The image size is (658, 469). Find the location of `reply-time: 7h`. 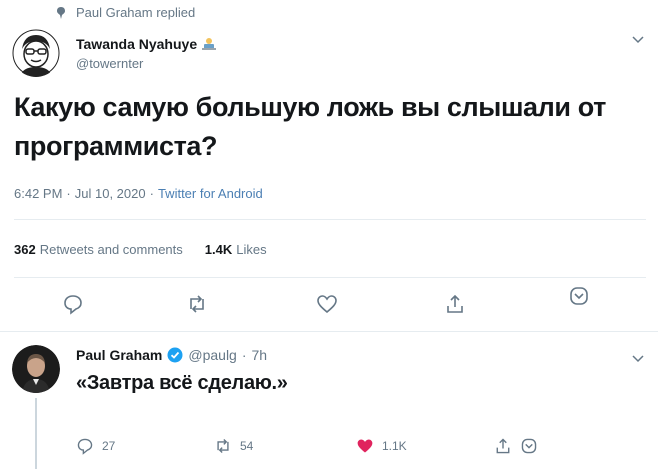

reply-time: 7h is located at coordinates (260, 355).